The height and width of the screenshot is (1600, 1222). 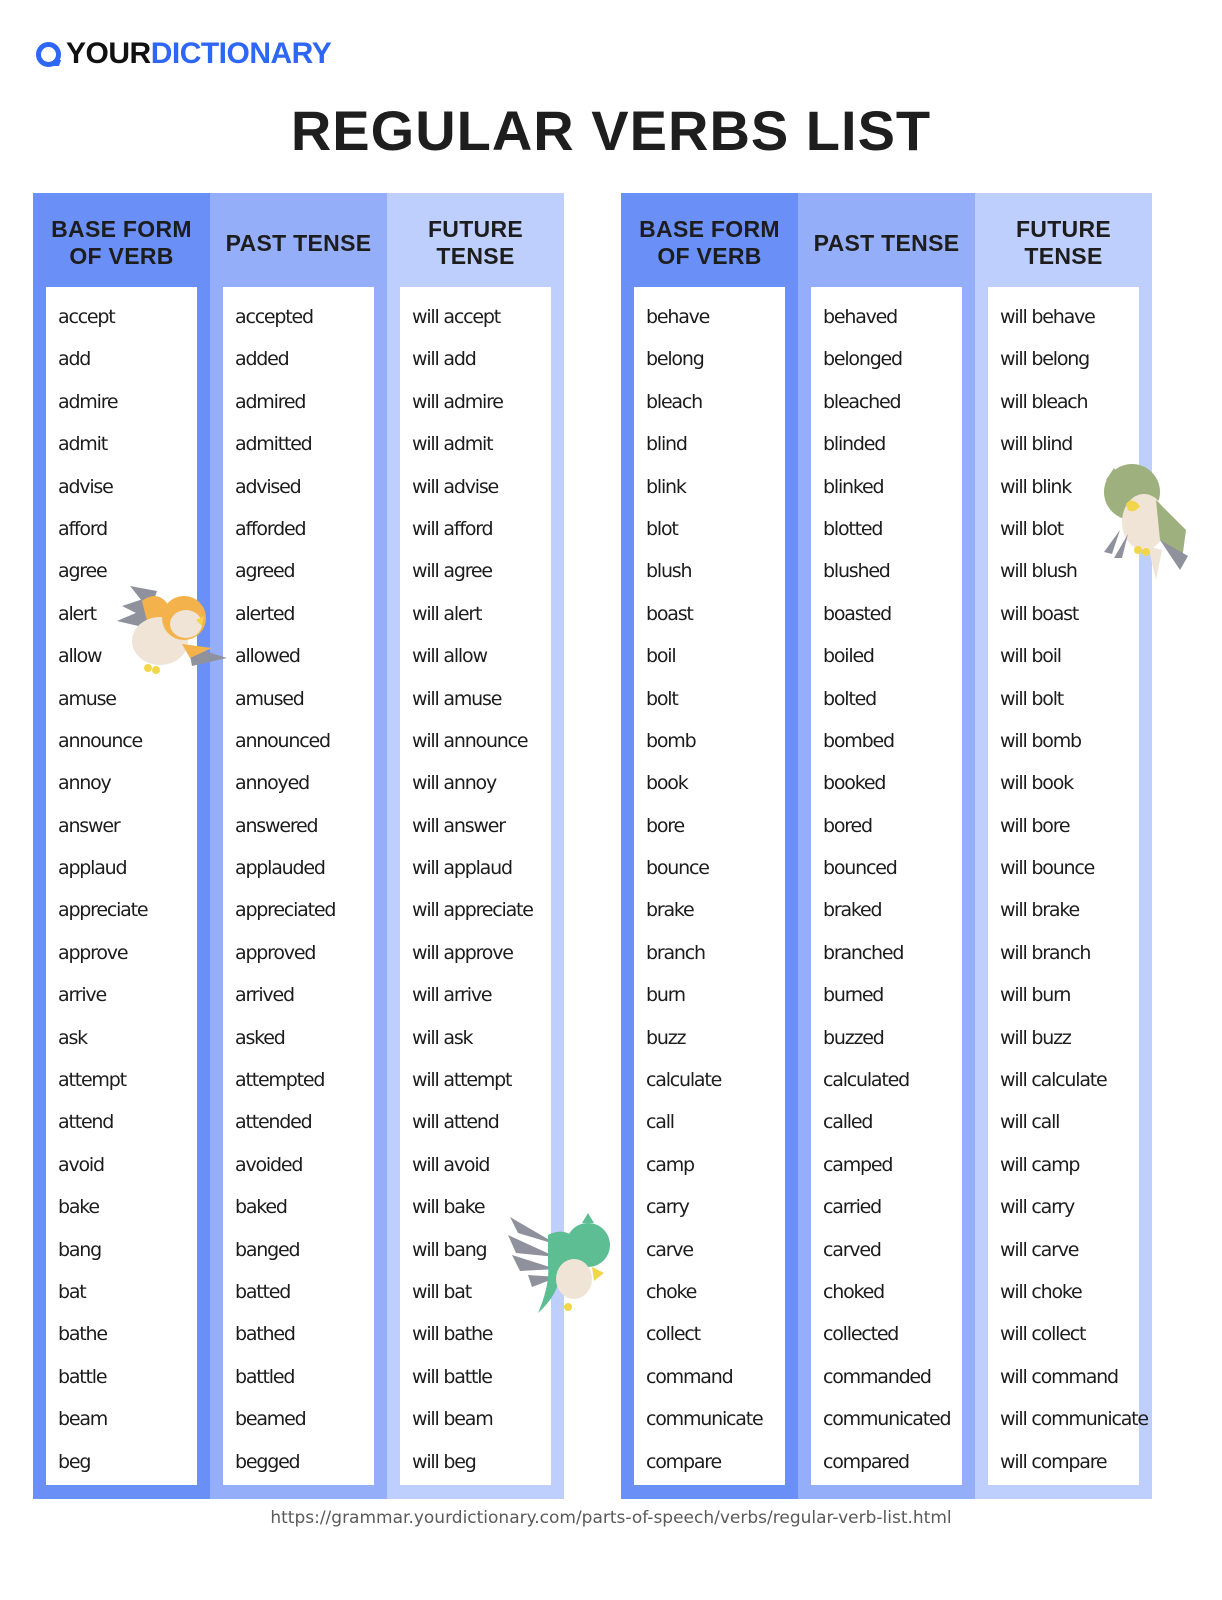 I want to click on verb-cell: buzz, so click(x=666, y=1037).